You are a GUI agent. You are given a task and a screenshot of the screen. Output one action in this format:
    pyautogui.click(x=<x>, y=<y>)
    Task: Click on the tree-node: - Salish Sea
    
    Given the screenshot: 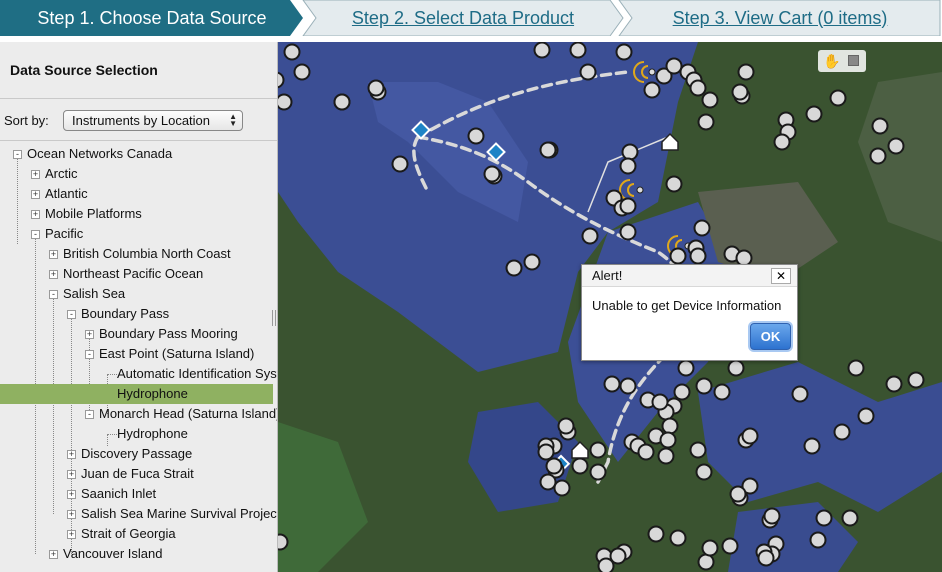 What is the action you would take?
    pyautogui.click(x=85, y=294)
    